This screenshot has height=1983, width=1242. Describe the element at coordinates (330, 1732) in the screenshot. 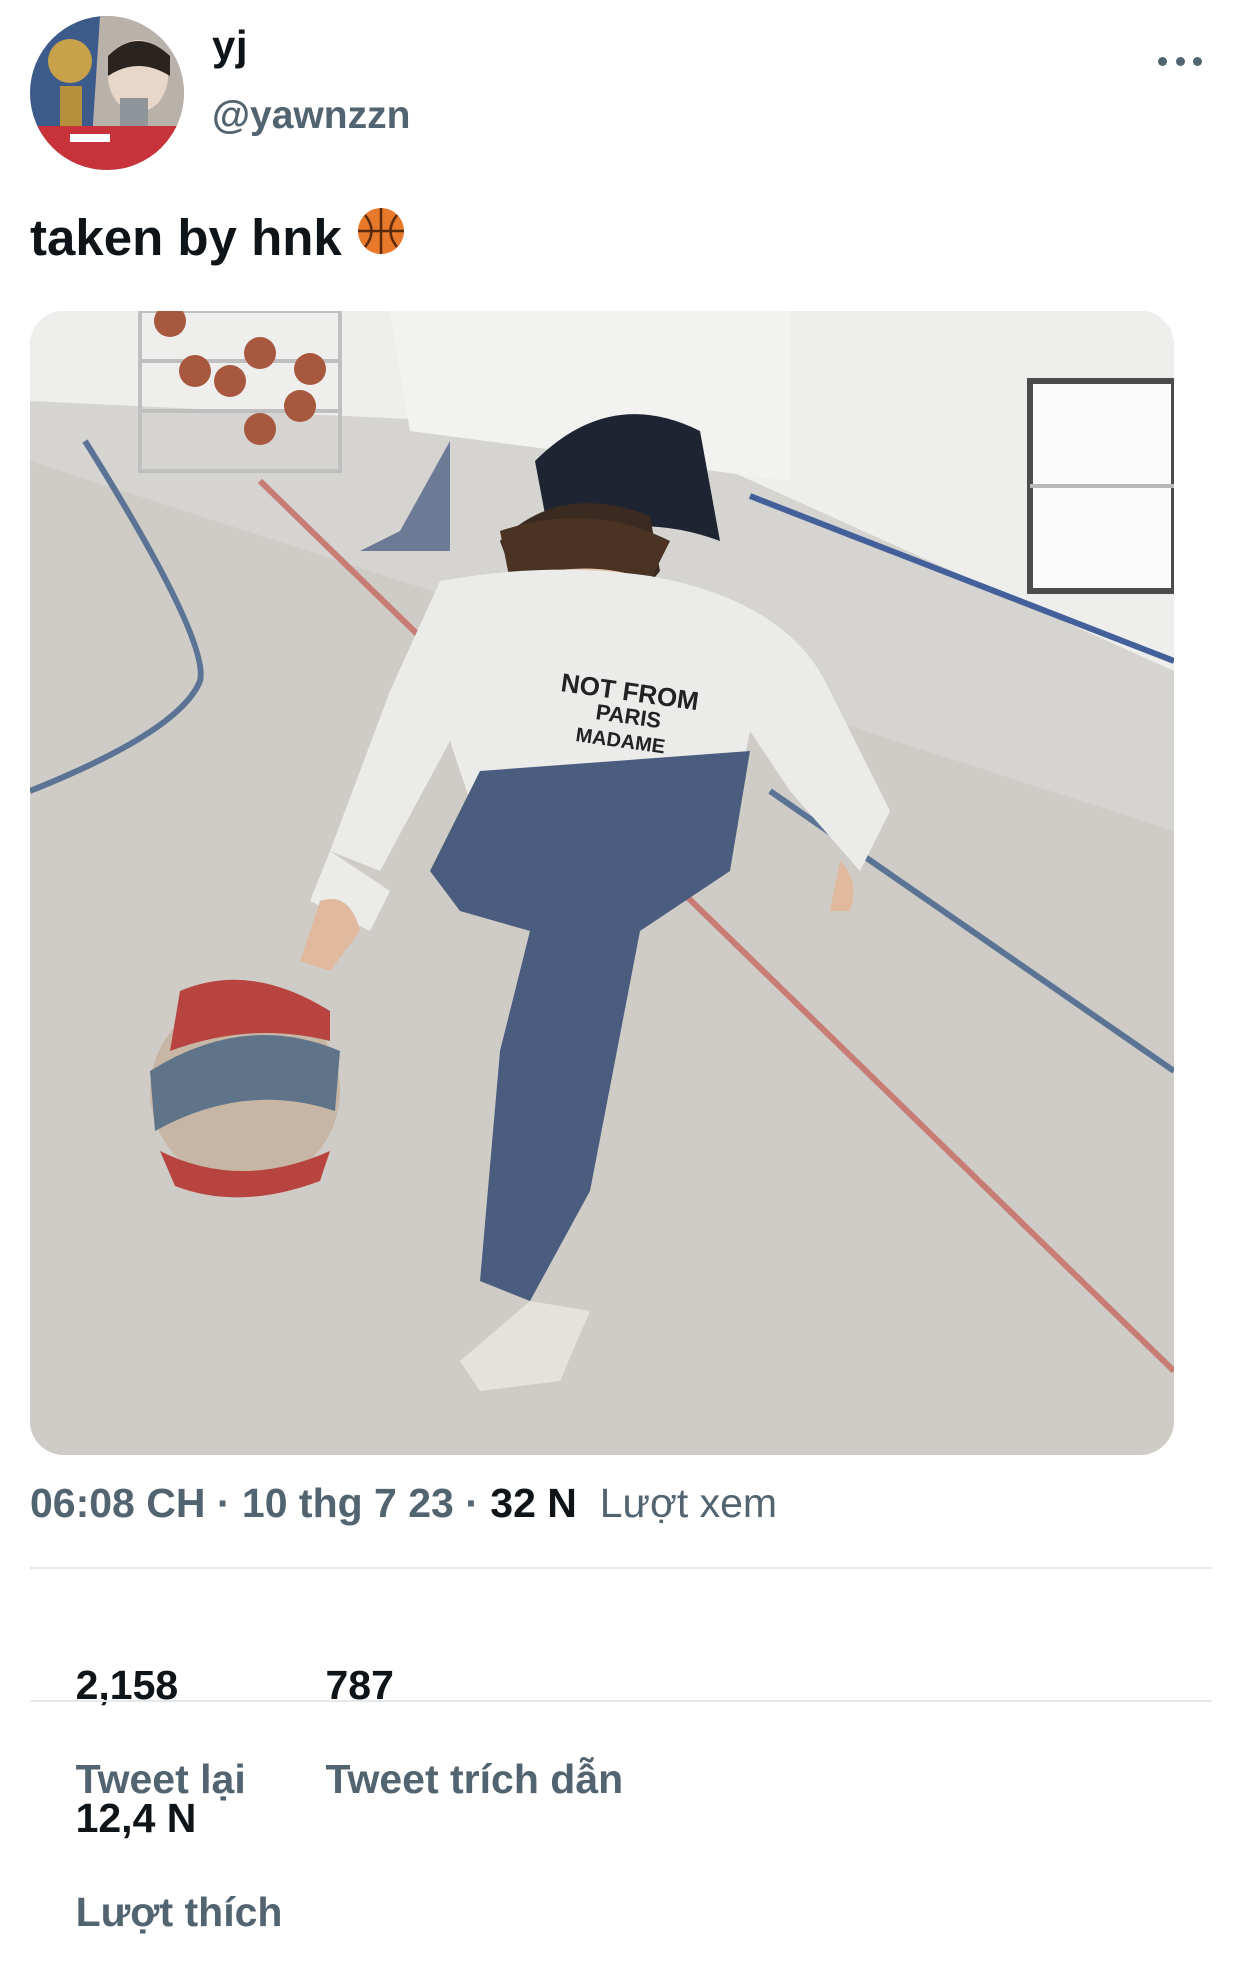

I see `quotes-gap` at that location.